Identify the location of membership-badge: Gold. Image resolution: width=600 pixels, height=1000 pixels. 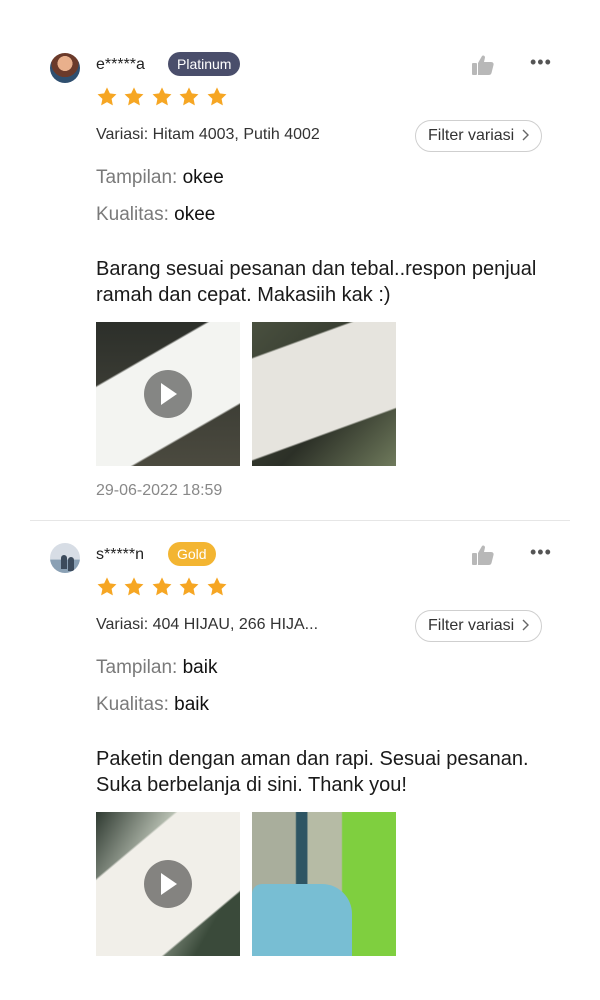
(192, 554).